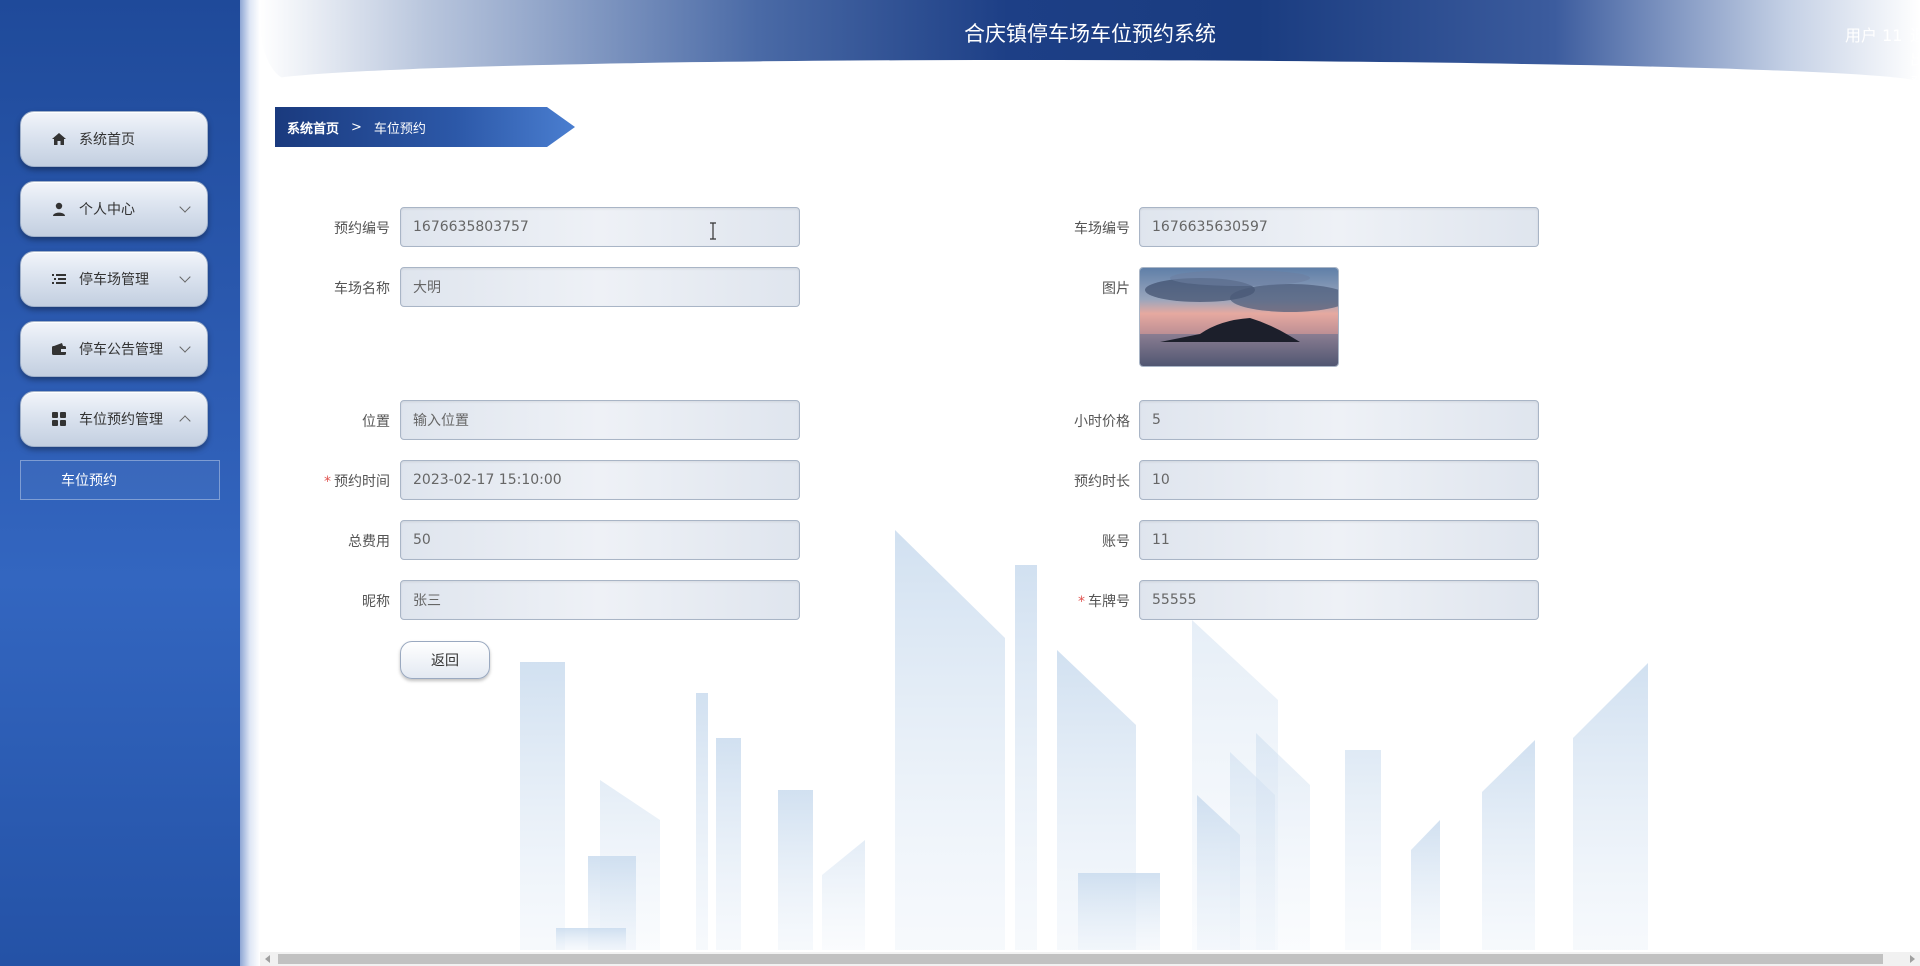 The image size is (1920, 966). Describe the element at coordinates (1102, 482) in the screenshot. I see `duration-label: 预约时长` at that location.